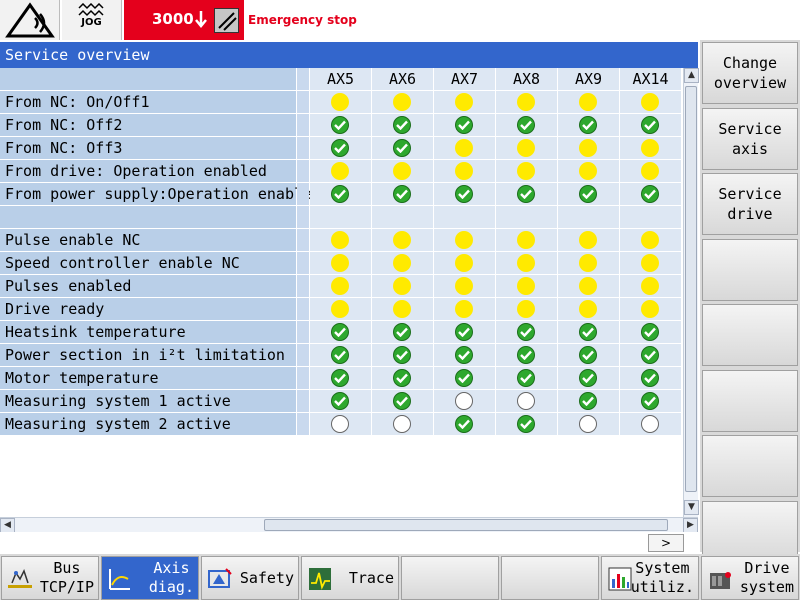 This screenshot has height=600, width=800. I want to click on row-label: Heatsink temperature, so click(148, 332).